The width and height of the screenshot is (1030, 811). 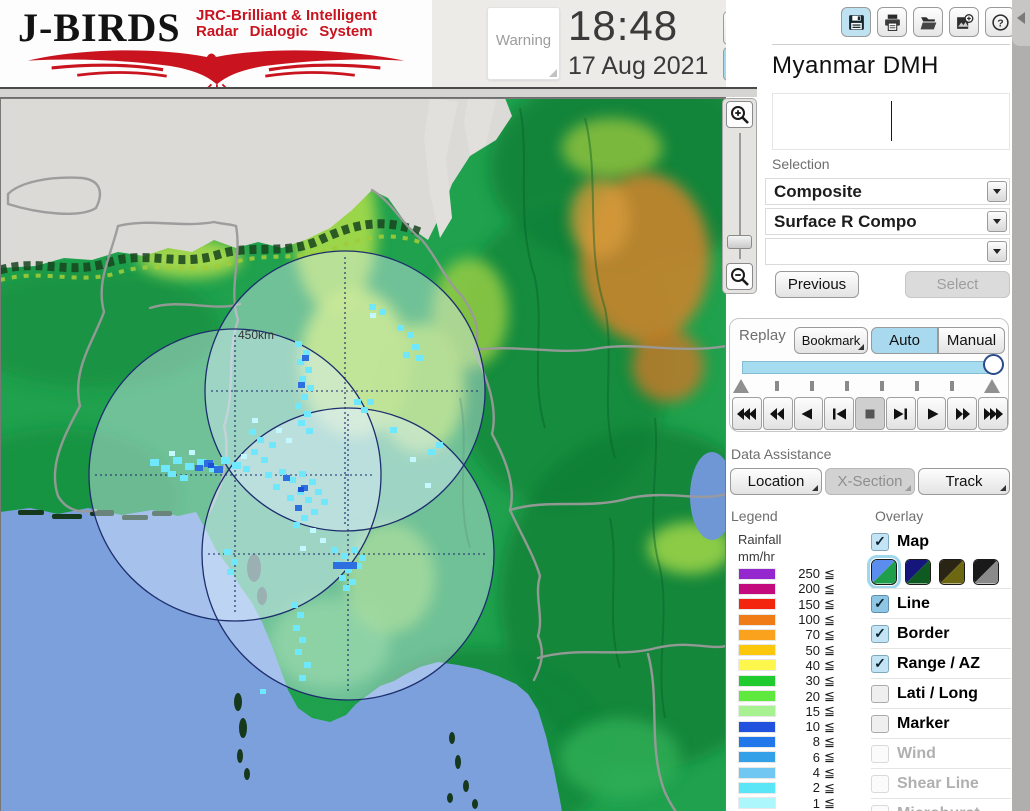 I want to click on warning-panel: Warning, so click(x=523, y=43).